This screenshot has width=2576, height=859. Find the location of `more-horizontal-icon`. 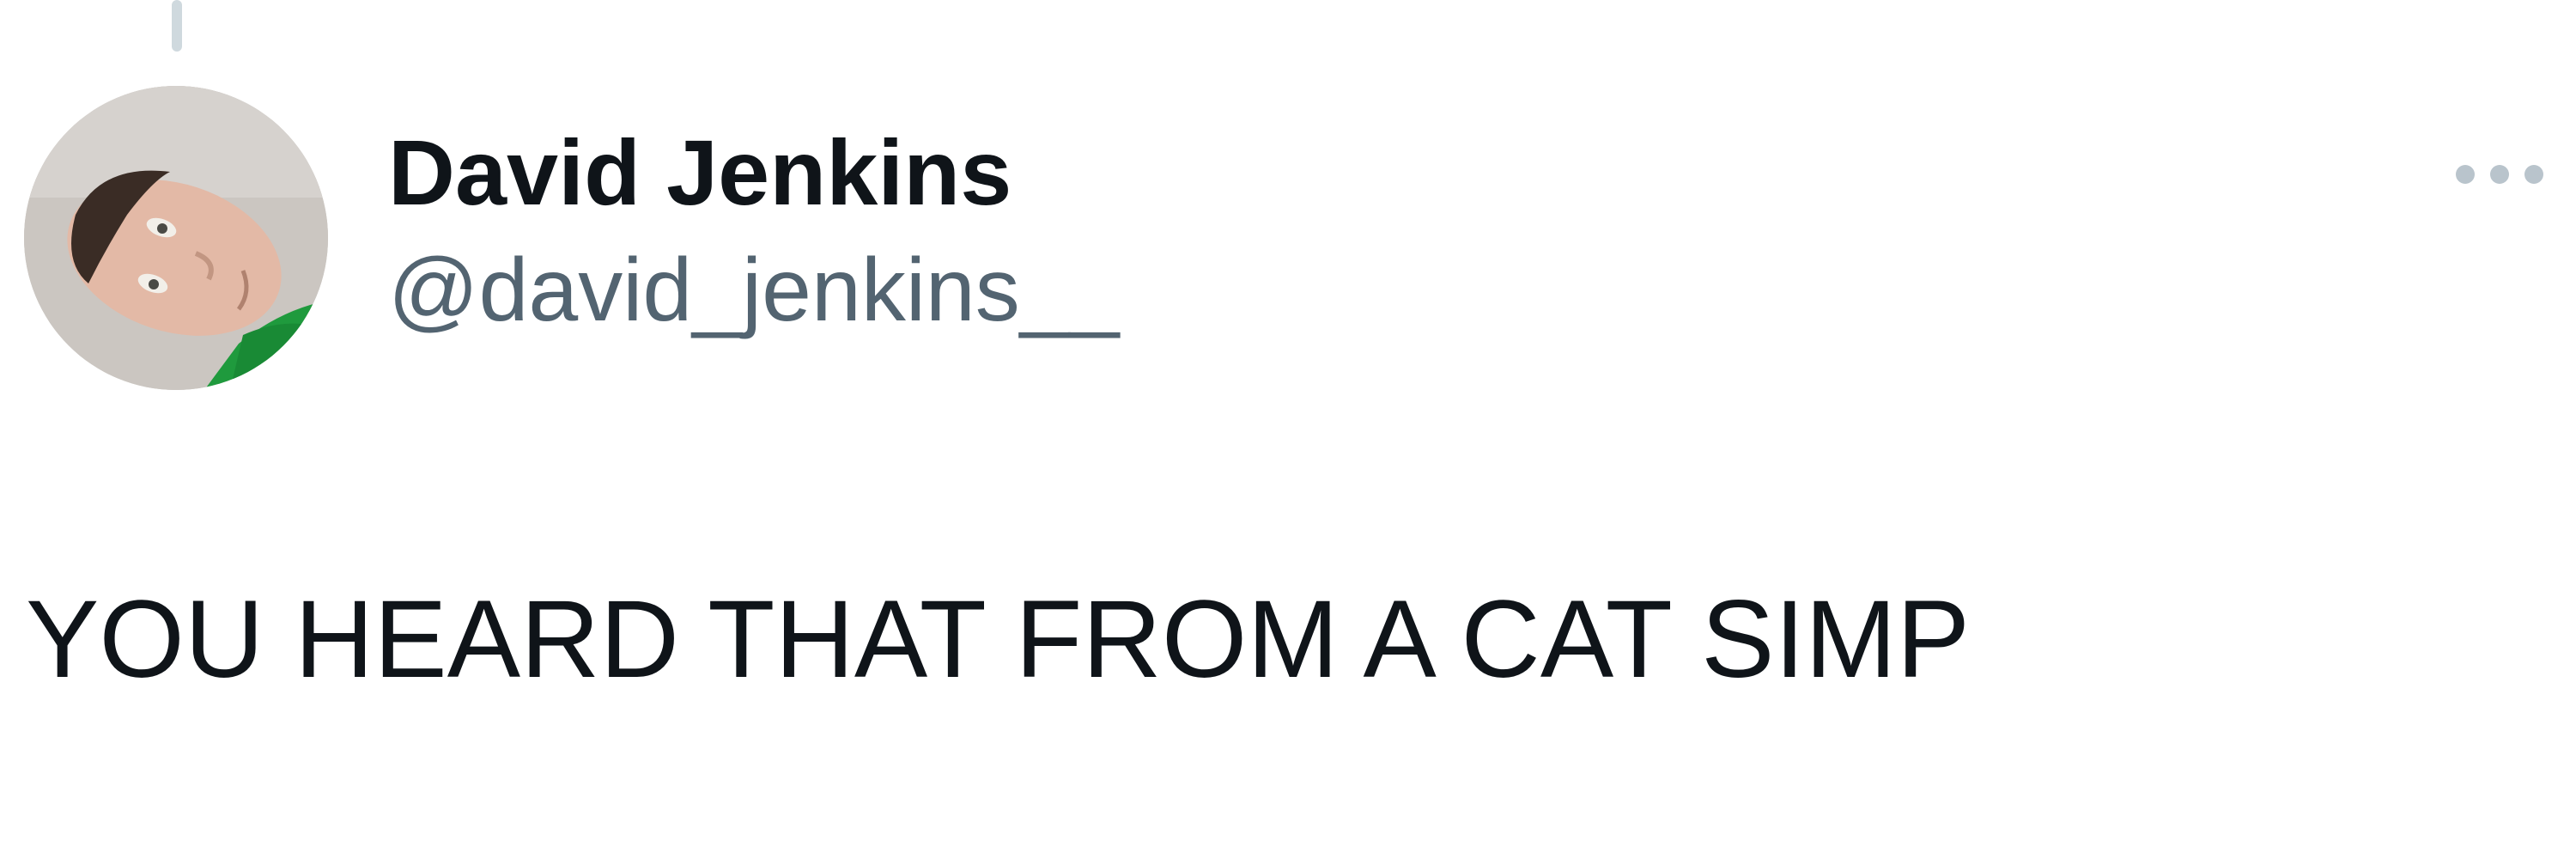

more-horizontal-icon is located at coordinates (2500, 174).